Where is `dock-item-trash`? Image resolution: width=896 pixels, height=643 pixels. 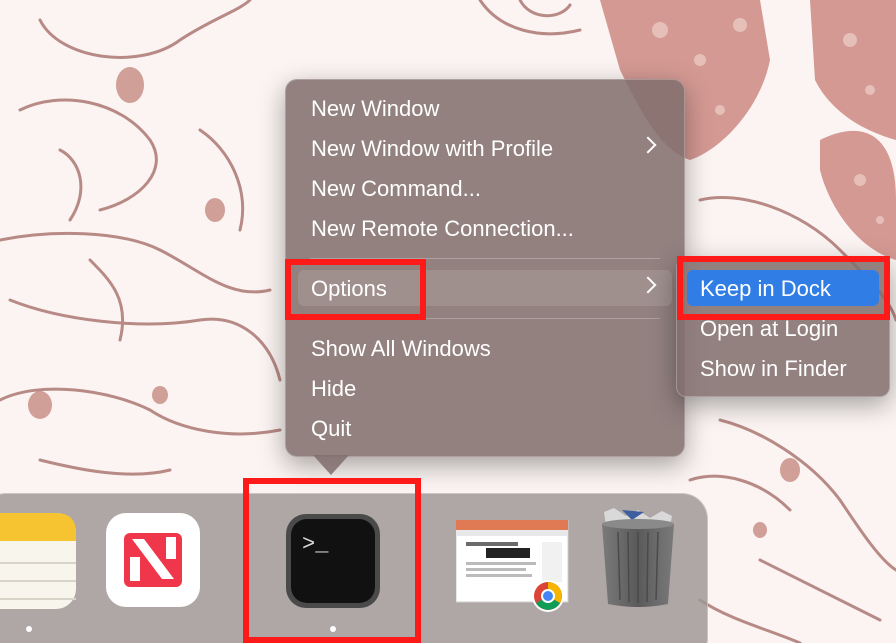 dock-item-trash is located at coordinates (638, 558).